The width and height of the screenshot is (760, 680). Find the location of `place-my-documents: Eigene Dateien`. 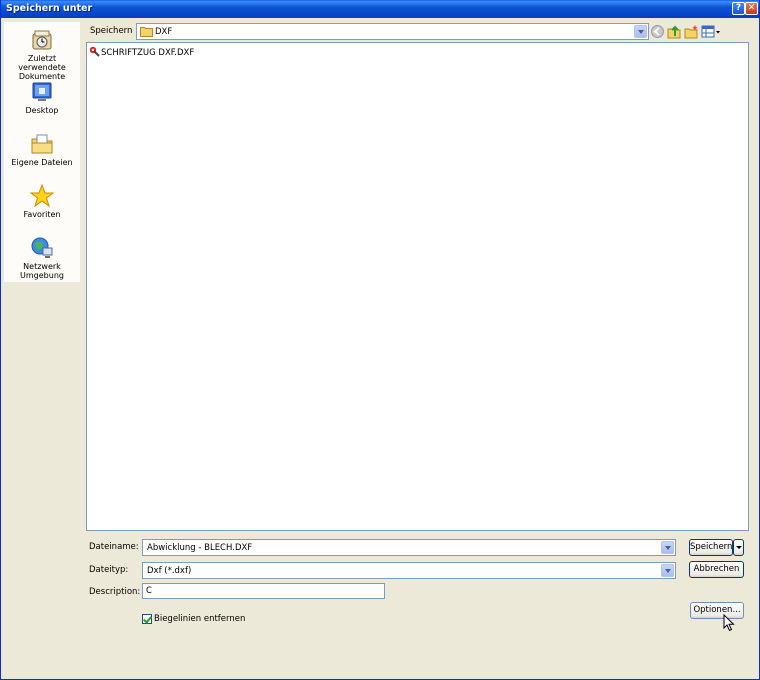

place-my-documents: Eigene Dateien is located at coordinates (42, 149).